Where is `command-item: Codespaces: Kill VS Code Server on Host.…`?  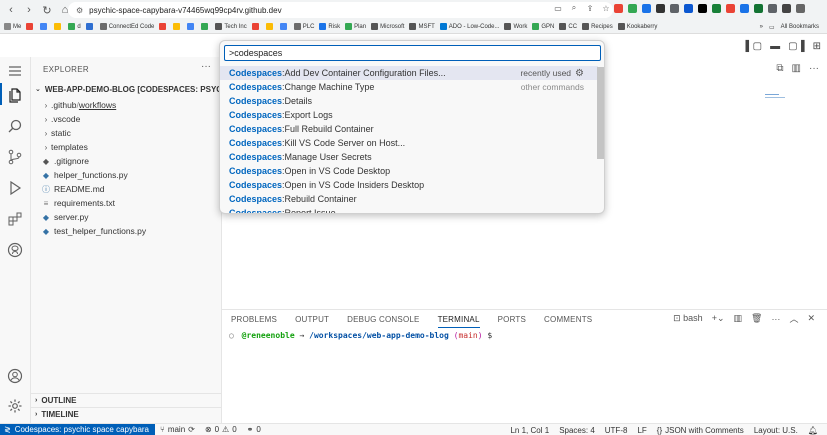
command-item: Codespaces: Kill VS Code Server on Host.… is located at coordinates (409, 143).